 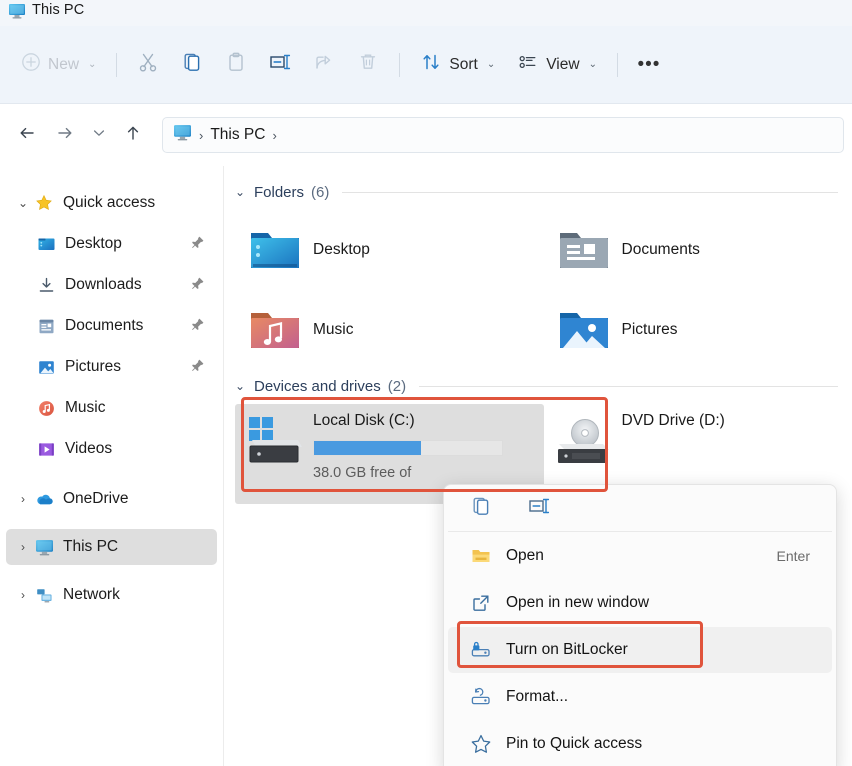 I want to click on folders-group-count: (6), so click(x=320, y=192).